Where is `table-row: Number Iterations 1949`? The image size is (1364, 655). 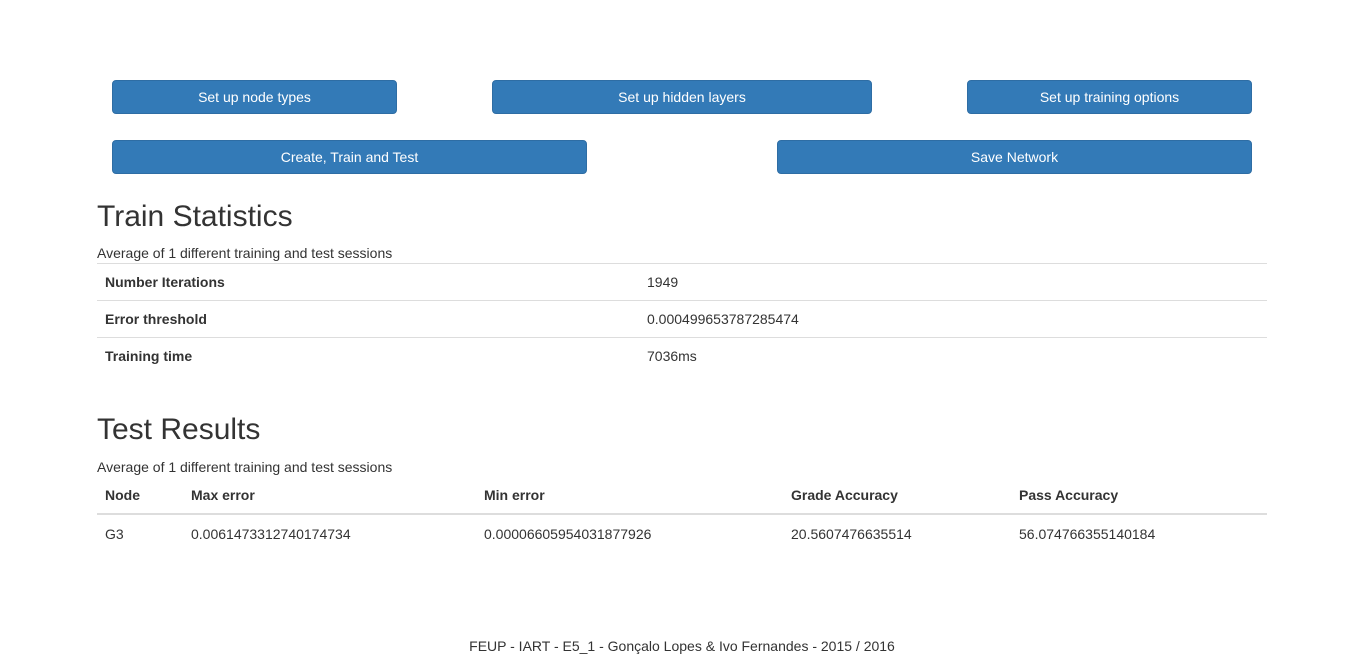
table-row: Number Iterations 1949 is located at coordinates (682, 282).